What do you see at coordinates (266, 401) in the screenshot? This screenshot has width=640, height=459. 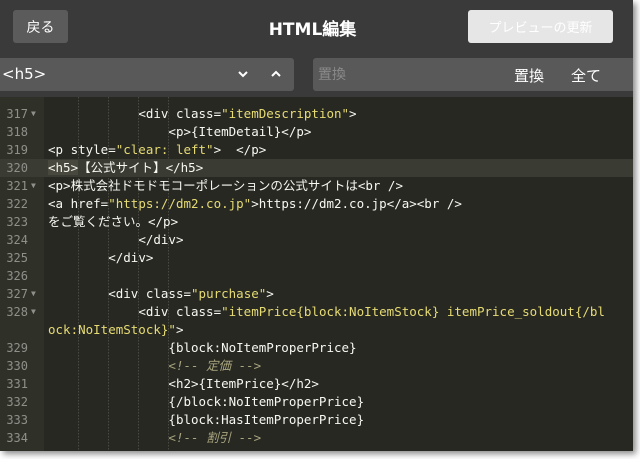 I see `code-token: {/block:NoItemProperPrice}` at bounding box center [266, 401].